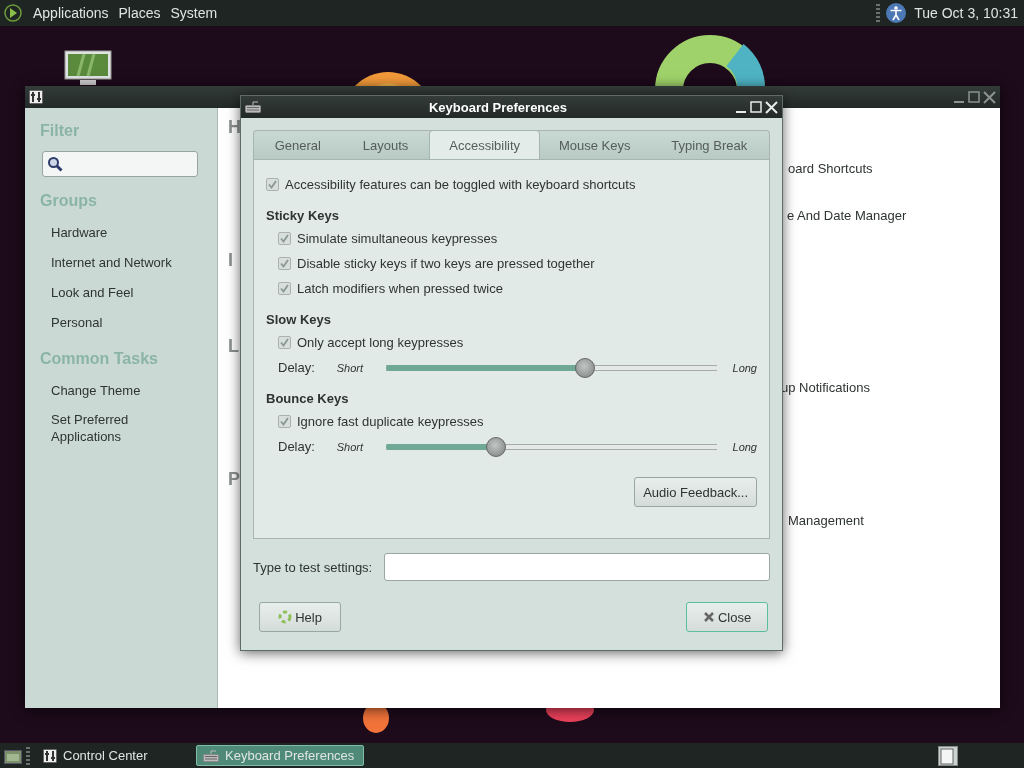  What do you see at coordinates (313, 567) in the screenshot?
I see `field-label: Type to test settings:` at bounding box center [313, 567].